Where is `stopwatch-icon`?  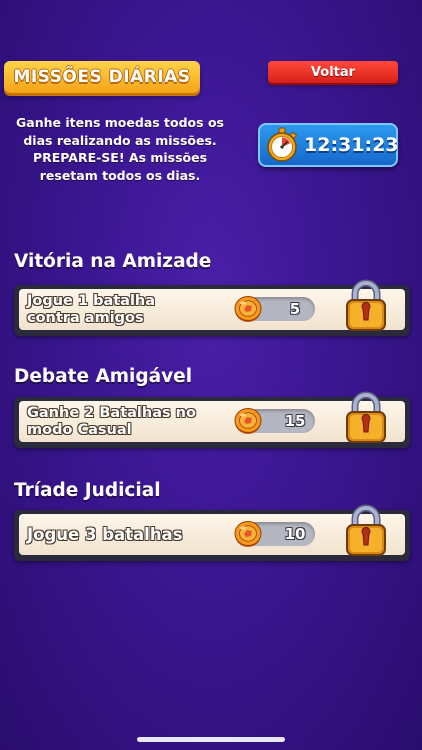
stopwatch-icon is located at coordinates (282, 144).